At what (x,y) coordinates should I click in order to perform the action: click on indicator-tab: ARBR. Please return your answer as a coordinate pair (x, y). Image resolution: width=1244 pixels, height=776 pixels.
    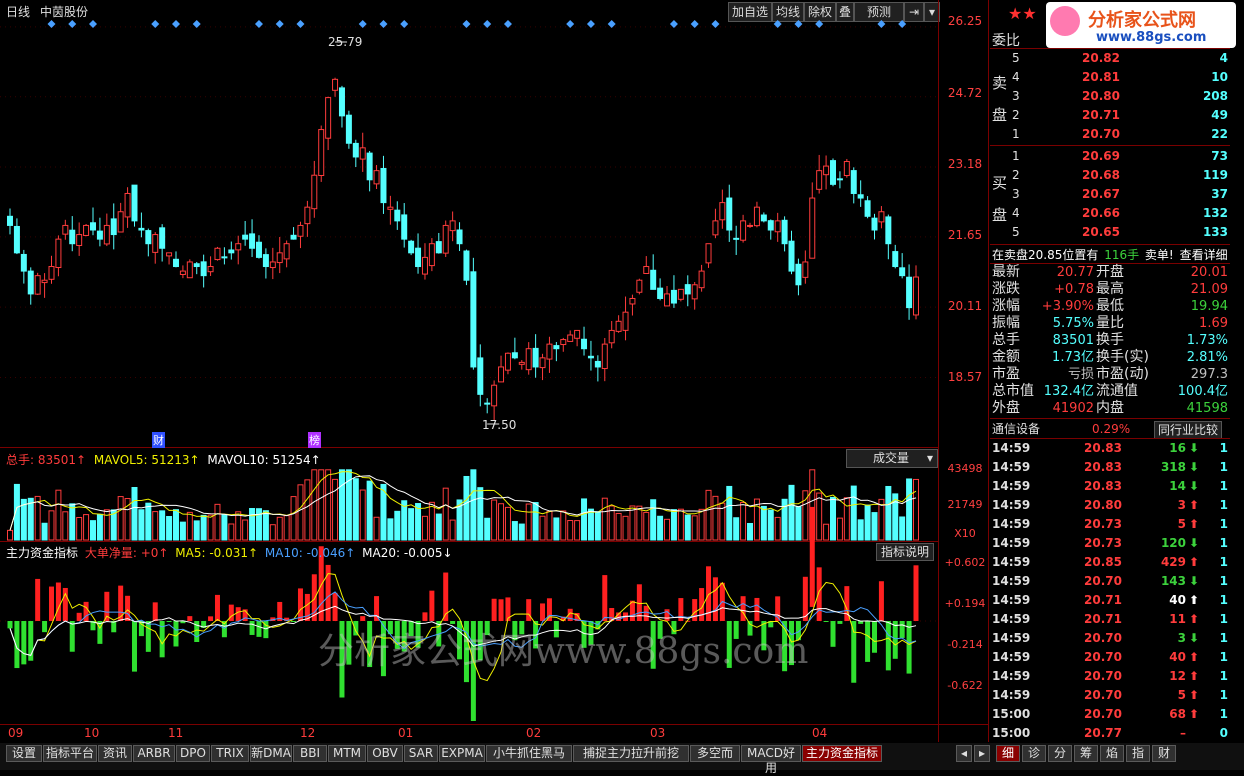
    Looking at the image, I should click on (154, 753).